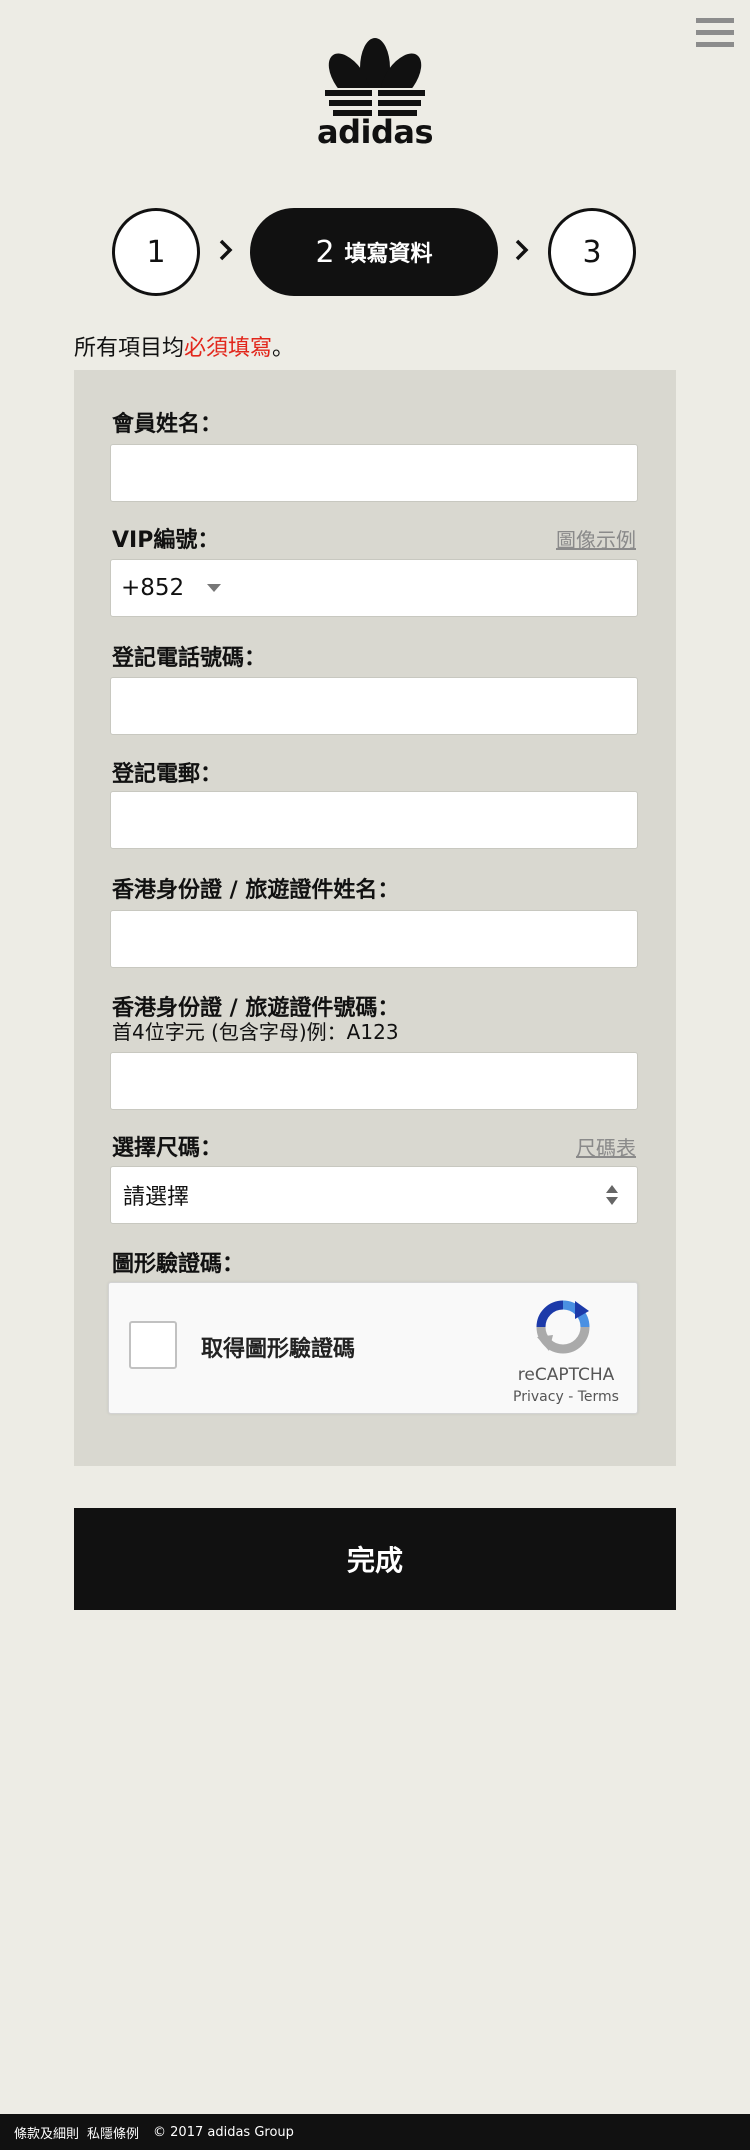  Describe the element at coordinates (256, 890) in the screenshot. I see `id-name-label: 香港身份證 / 旅遊證件姓名：` at that location.